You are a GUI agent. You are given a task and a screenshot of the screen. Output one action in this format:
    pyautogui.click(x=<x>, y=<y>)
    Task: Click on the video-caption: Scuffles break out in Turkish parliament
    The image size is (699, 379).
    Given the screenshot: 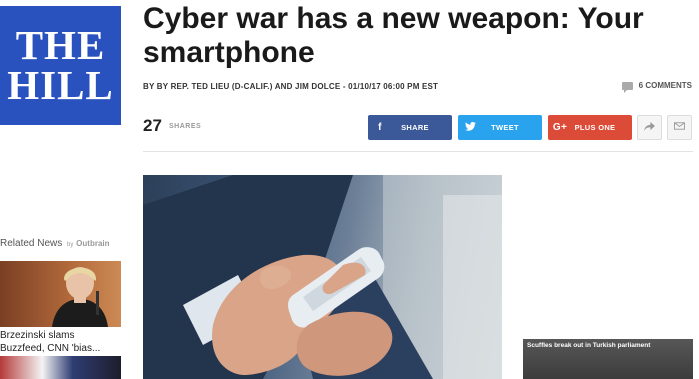 What is the action you would take?
    pyautogui.click(x=608, y=359)
    